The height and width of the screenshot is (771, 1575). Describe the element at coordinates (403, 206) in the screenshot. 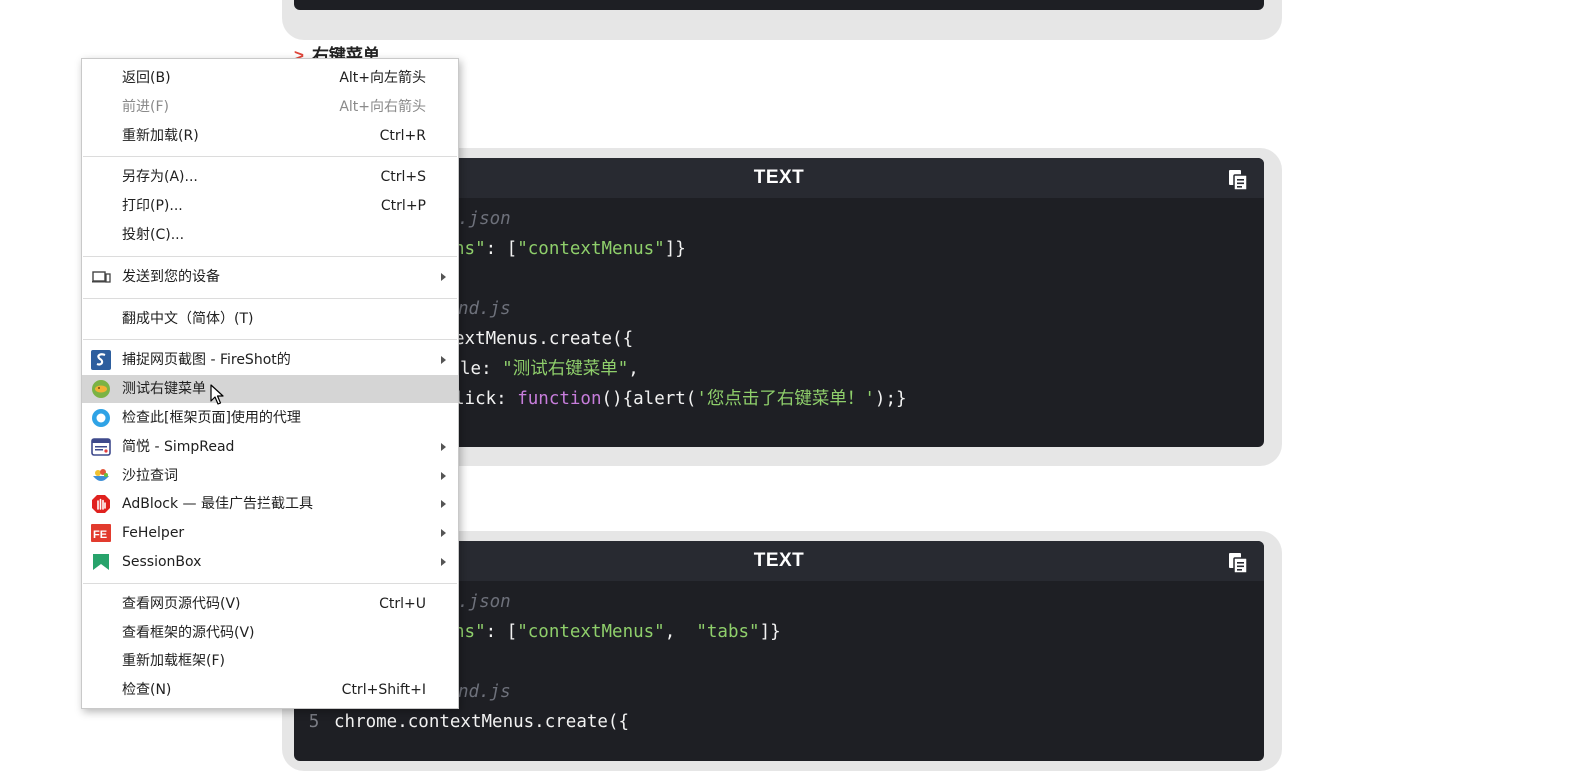

I see `menu-item-shortcut: Ctrl+P` at that location.